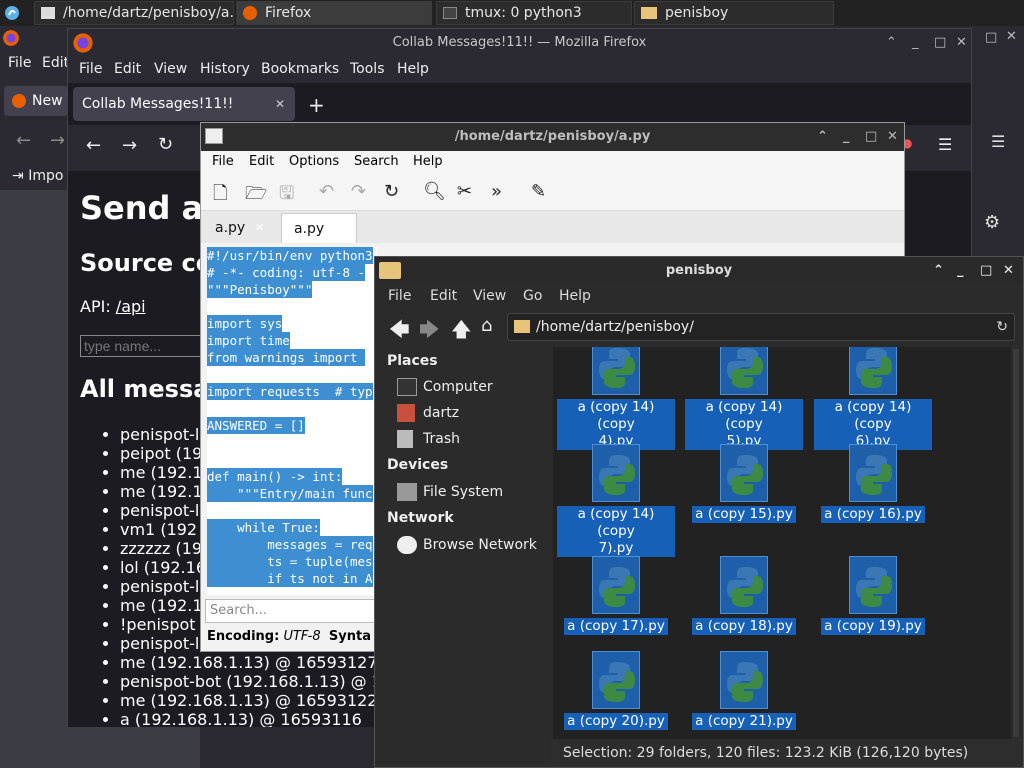 The image size is (1024, 768). What do you see at coordinates (445, 387) in the screenshot?
I see `sidebar-item-computer: Computer` at bounding box center [445, 387].